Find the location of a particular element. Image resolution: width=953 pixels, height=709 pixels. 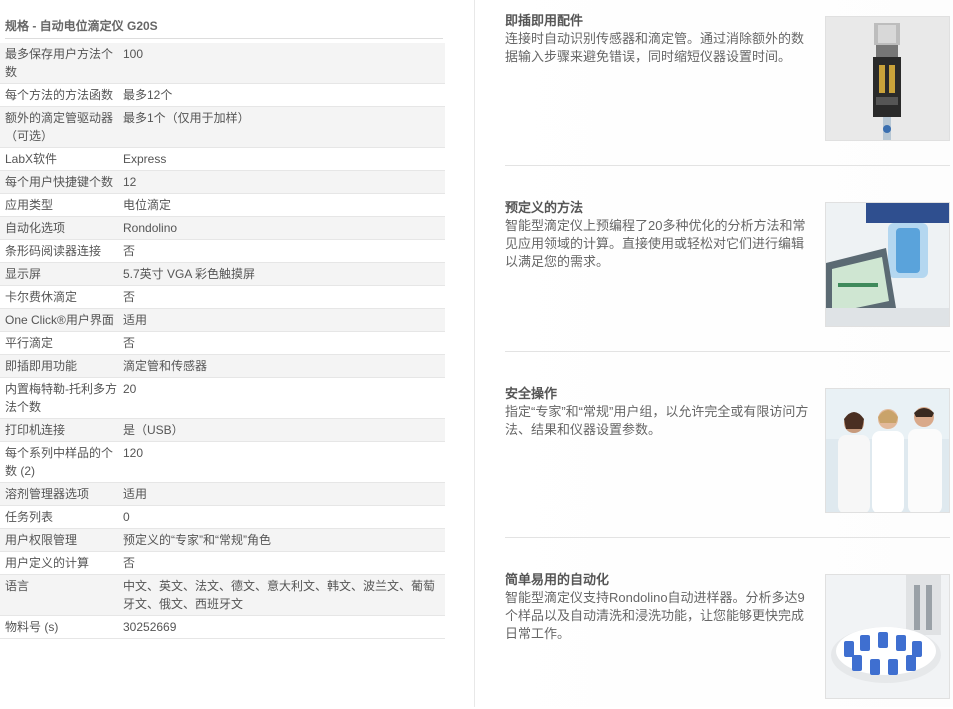

spec-label: 用户定义的计算 is located at coordinates (47, 563).